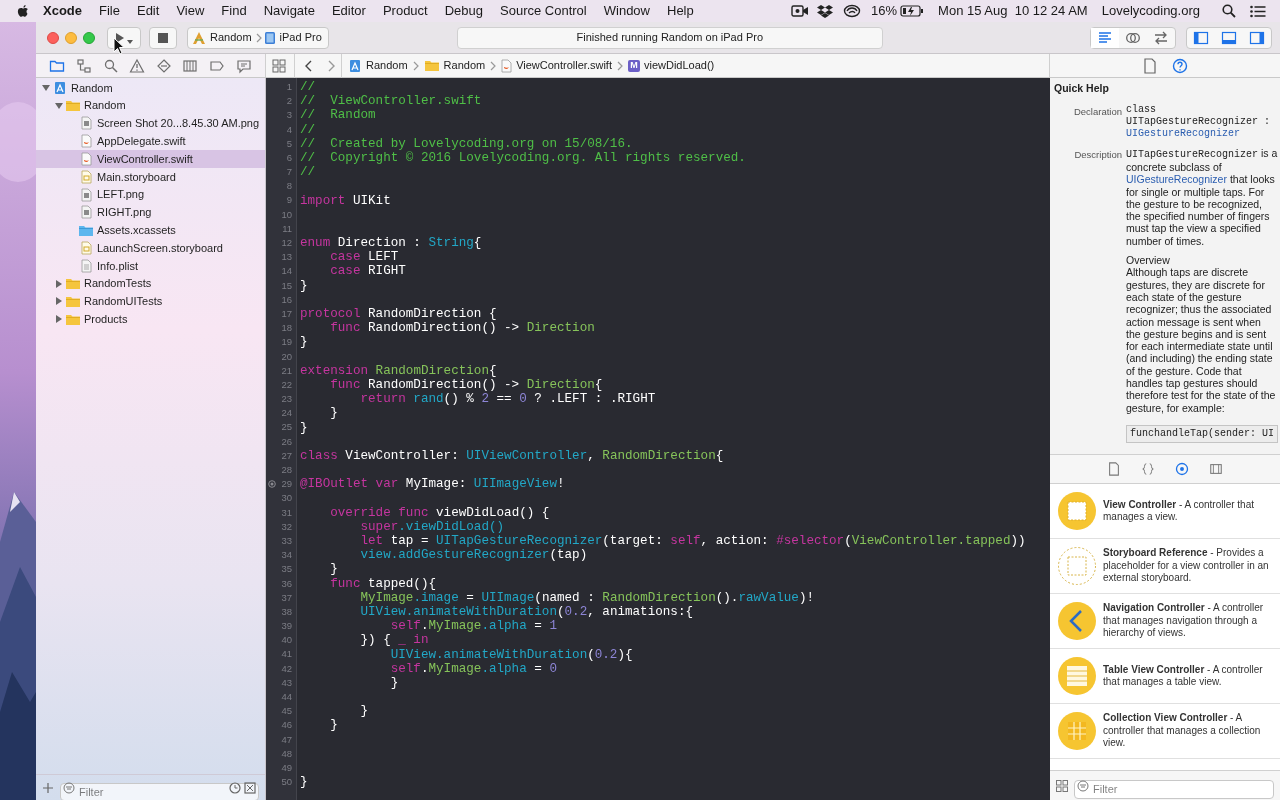  I want to click on stop-button, so click(163, 37).